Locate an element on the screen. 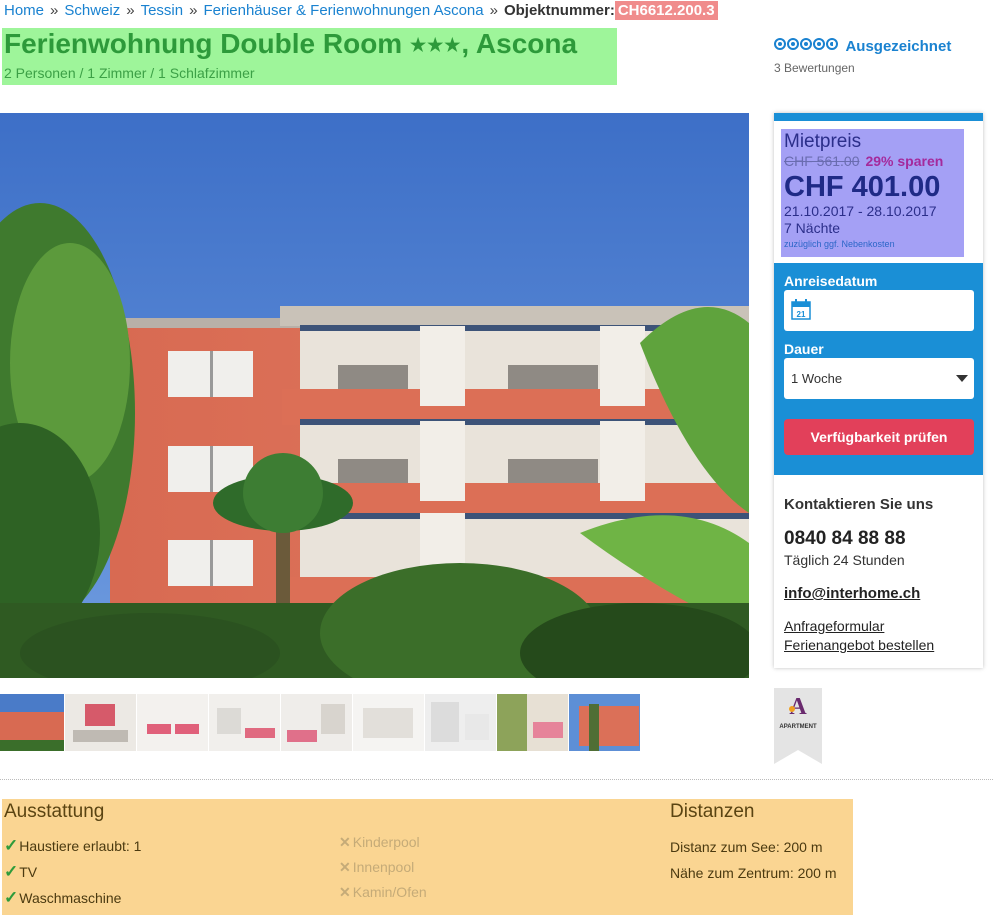  page-title: Ferienwohnung Double Room ★★★, Ascona is located at coordinates (309, 44).